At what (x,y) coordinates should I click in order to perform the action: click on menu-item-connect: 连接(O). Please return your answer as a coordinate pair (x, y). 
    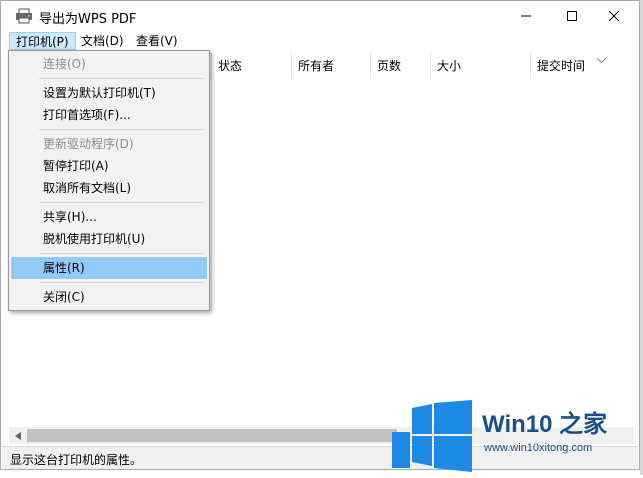
    Looking at the image, I should click on (64, 64).